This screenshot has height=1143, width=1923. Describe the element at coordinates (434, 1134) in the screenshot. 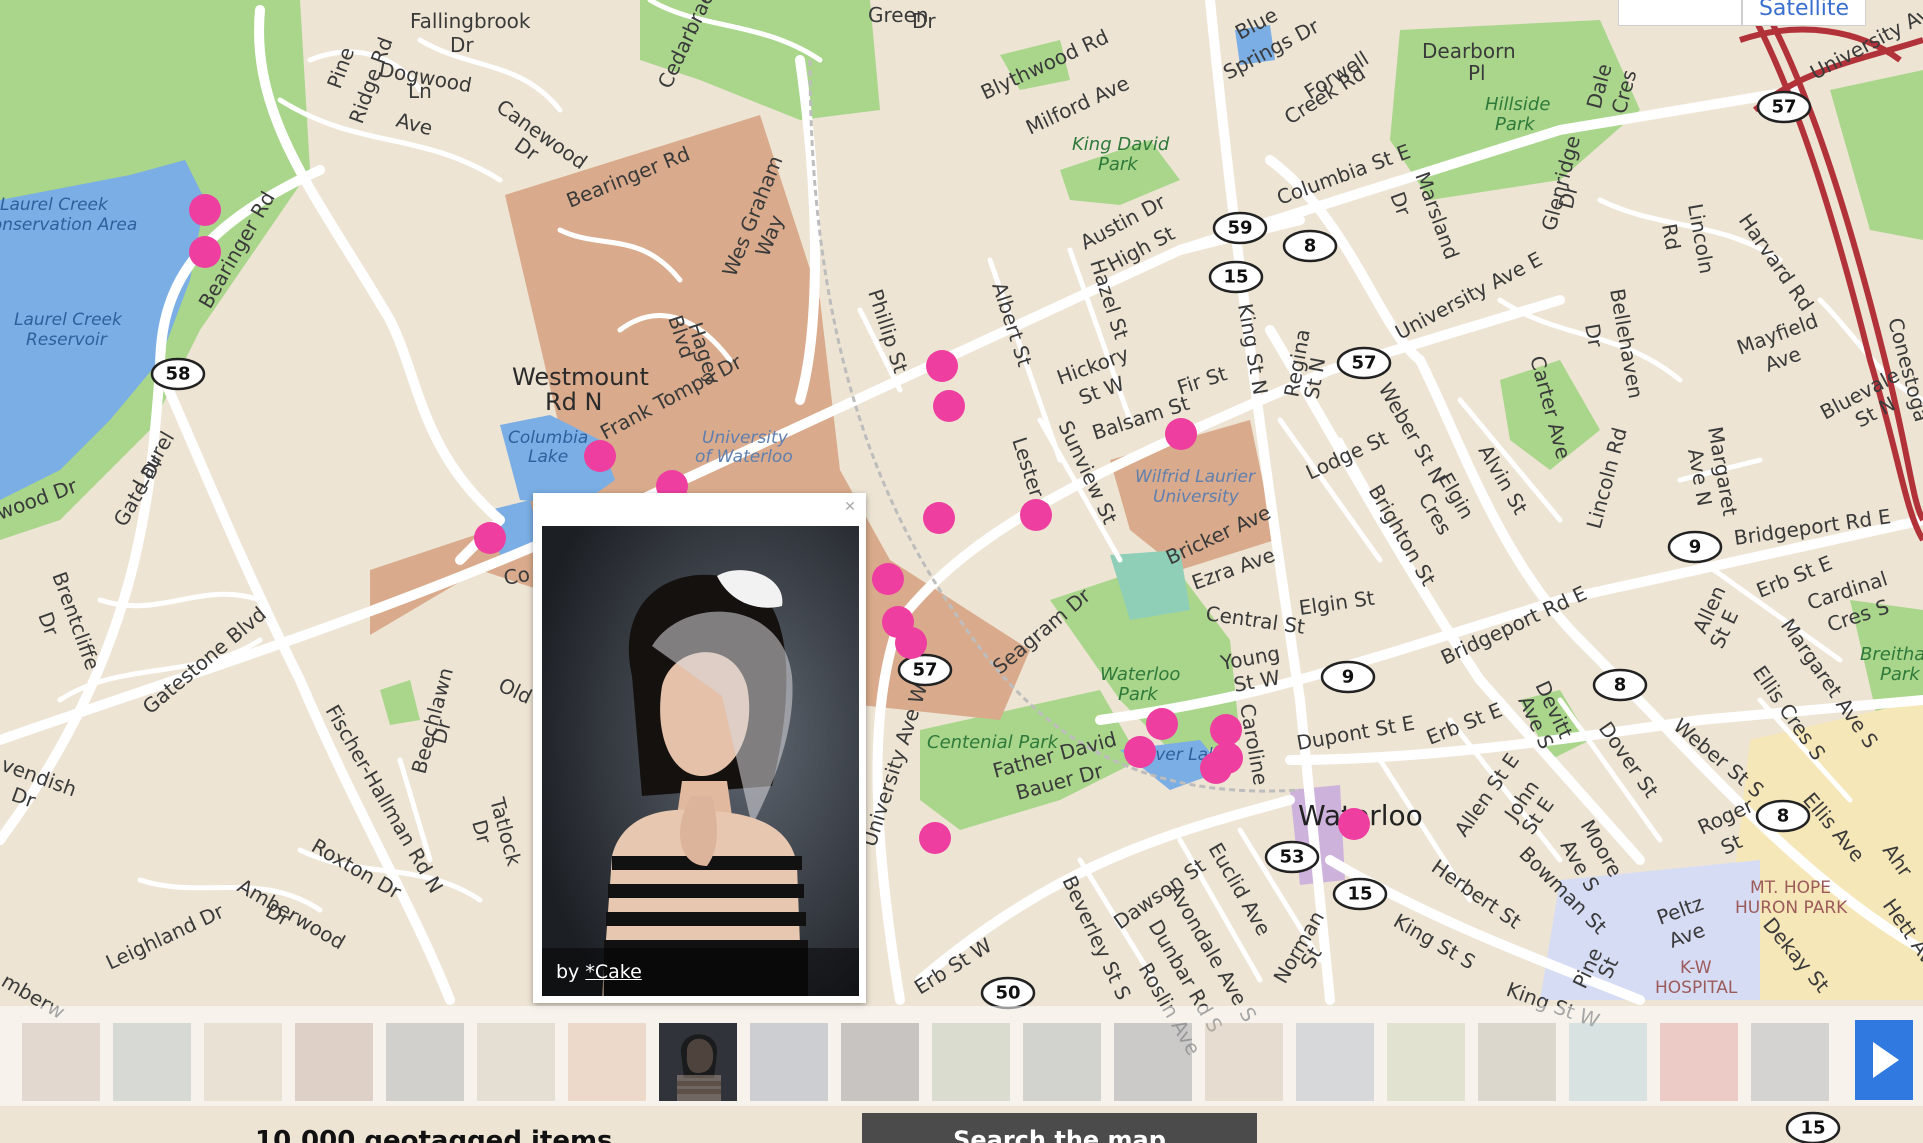

I see `geotag-count: 10,000 geotagged items` at that location.